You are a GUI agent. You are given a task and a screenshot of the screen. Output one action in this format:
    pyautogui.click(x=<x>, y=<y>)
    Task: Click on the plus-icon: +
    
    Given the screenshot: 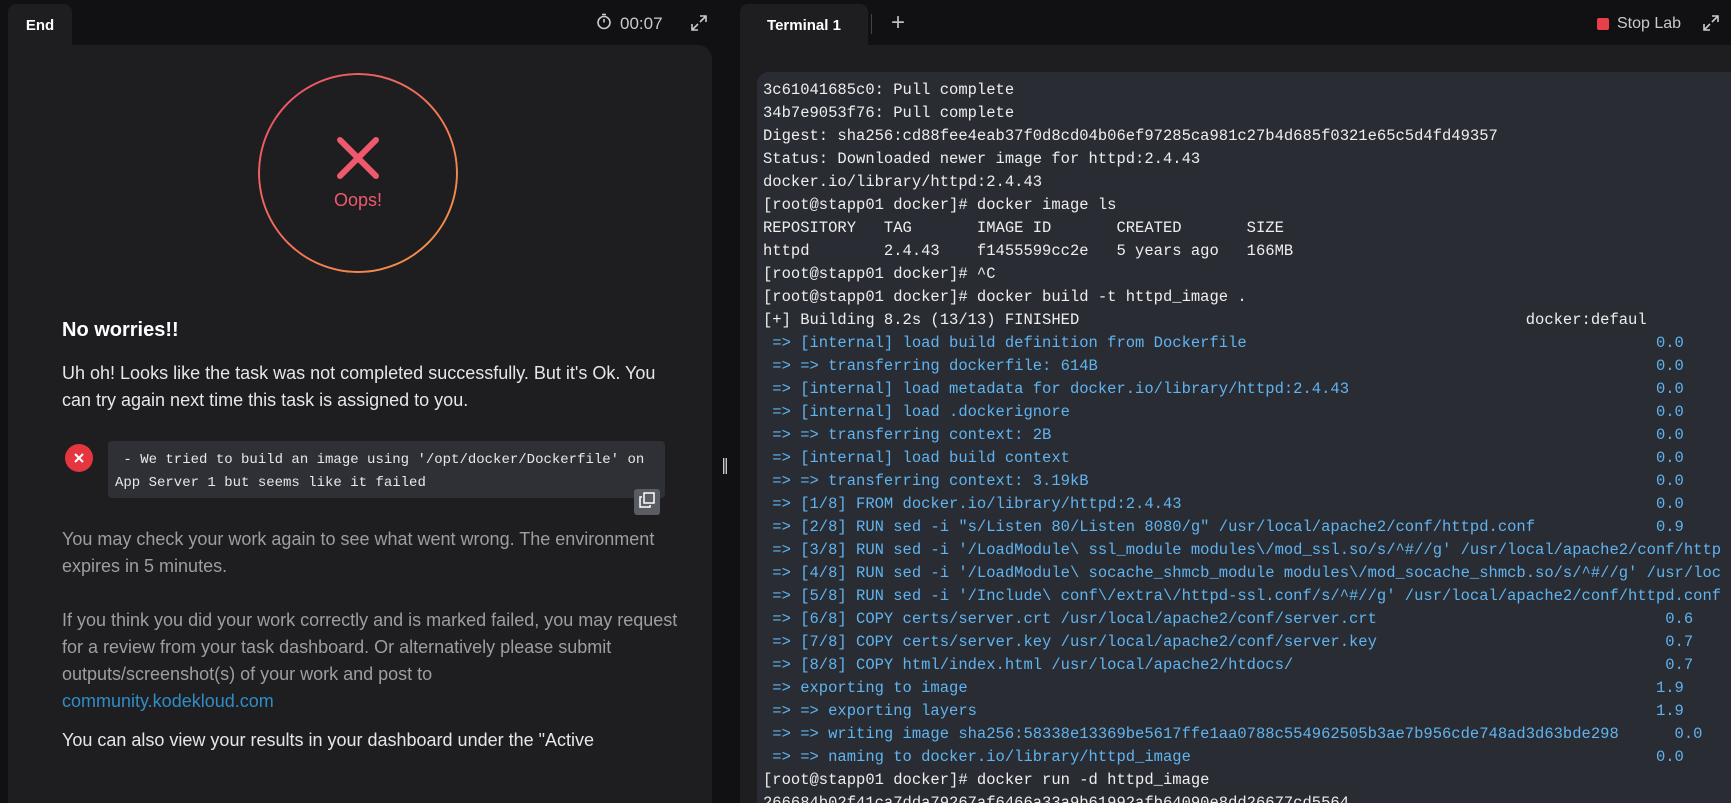 What is the action you would take?
    pyautogui.click(x=898, y=22)
    